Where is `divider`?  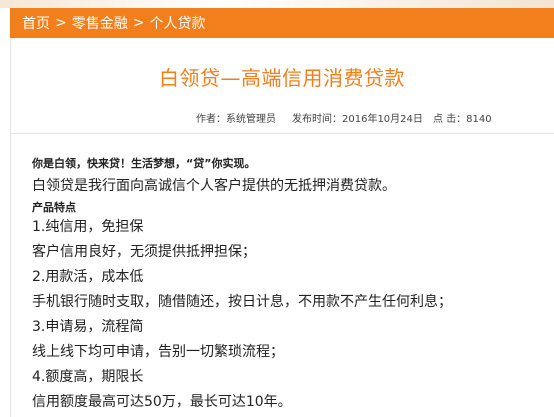 divider is located at coordinates (282, 133).